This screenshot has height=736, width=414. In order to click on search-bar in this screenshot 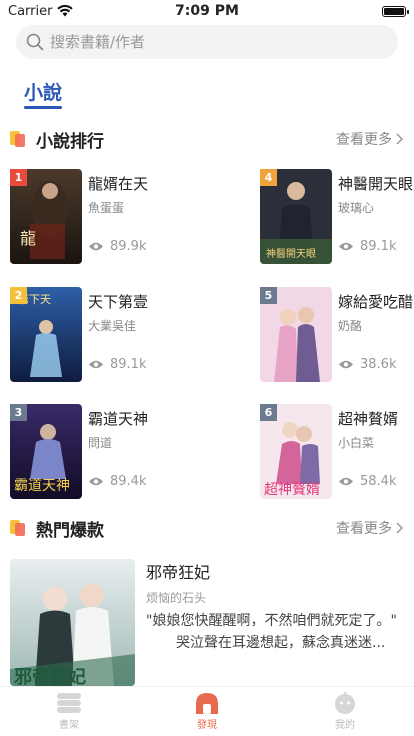, I will do `click(207, 42)`.